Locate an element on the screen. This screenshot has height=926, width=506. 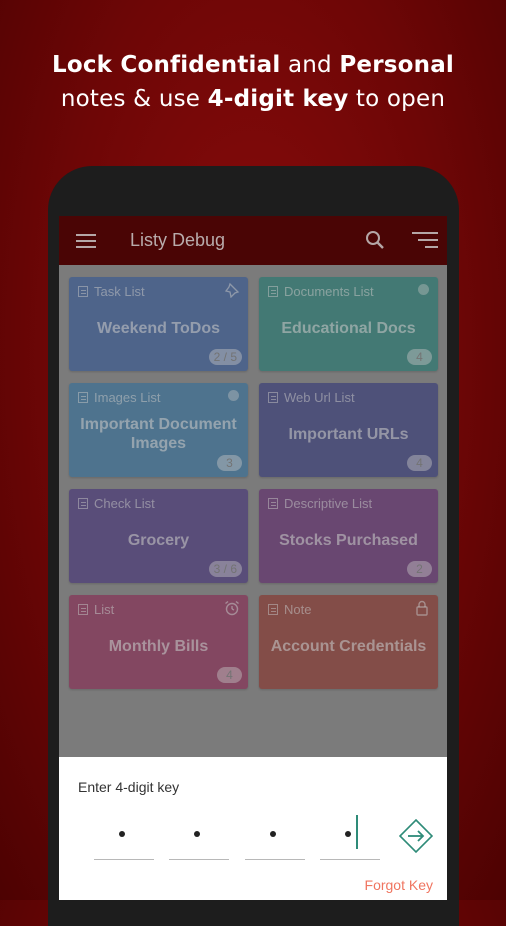
pin-label: Enter 4-digit key is located at coordinates (129, 787).